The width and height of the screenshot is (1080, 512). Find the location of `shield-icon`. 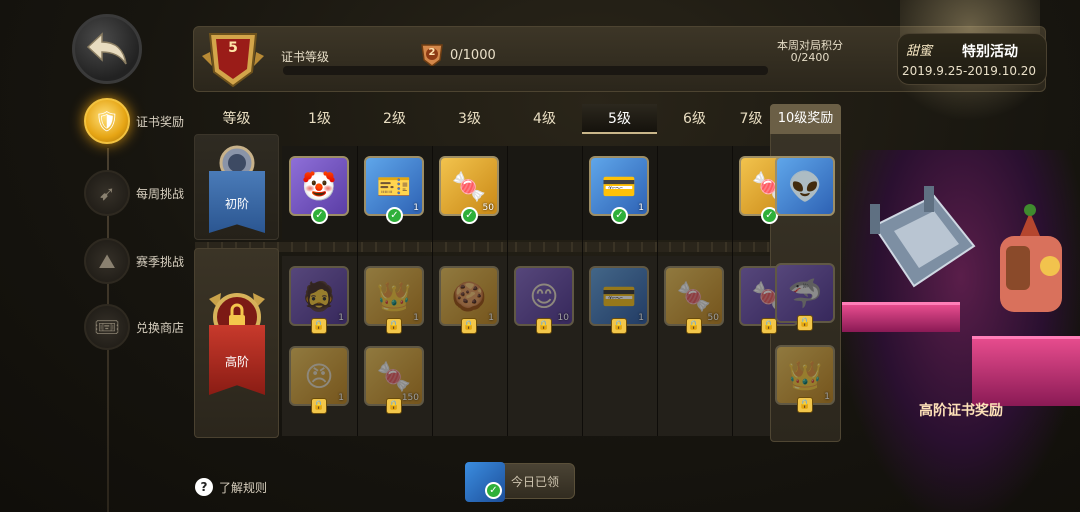

shield-icon is located at coordinates (233, 60).